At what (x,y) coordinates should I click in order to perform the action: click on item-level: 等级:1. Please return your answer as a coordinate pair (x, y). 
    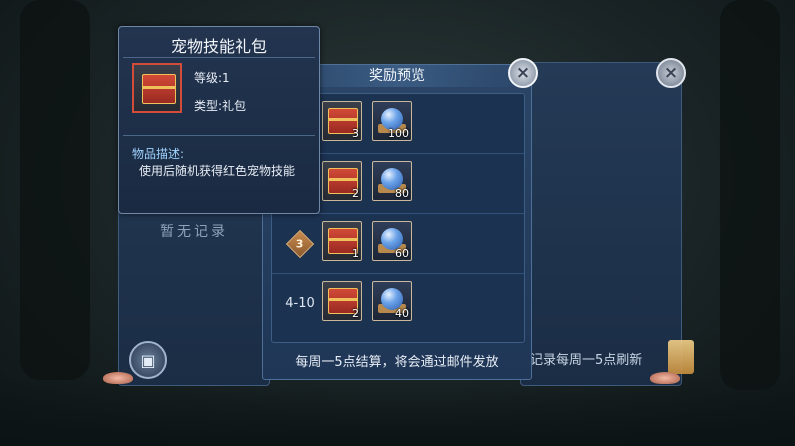
    Looking at the image, I should click on (212, 78).